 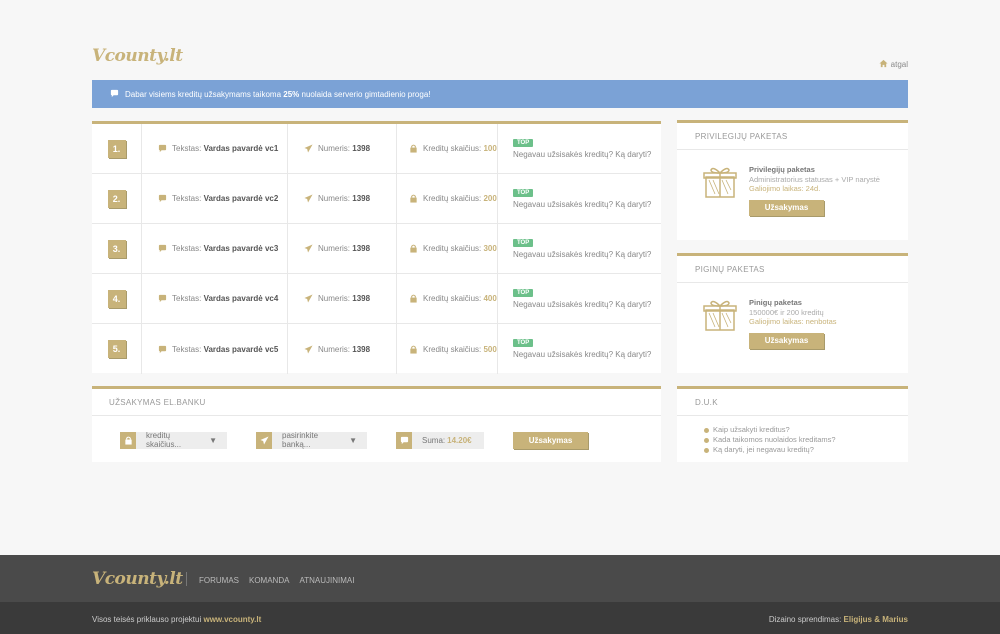 What do you see at coordinates (490, 198) in the screenshot?
I see `credits-value: 200` at bounding box center [490, 198].